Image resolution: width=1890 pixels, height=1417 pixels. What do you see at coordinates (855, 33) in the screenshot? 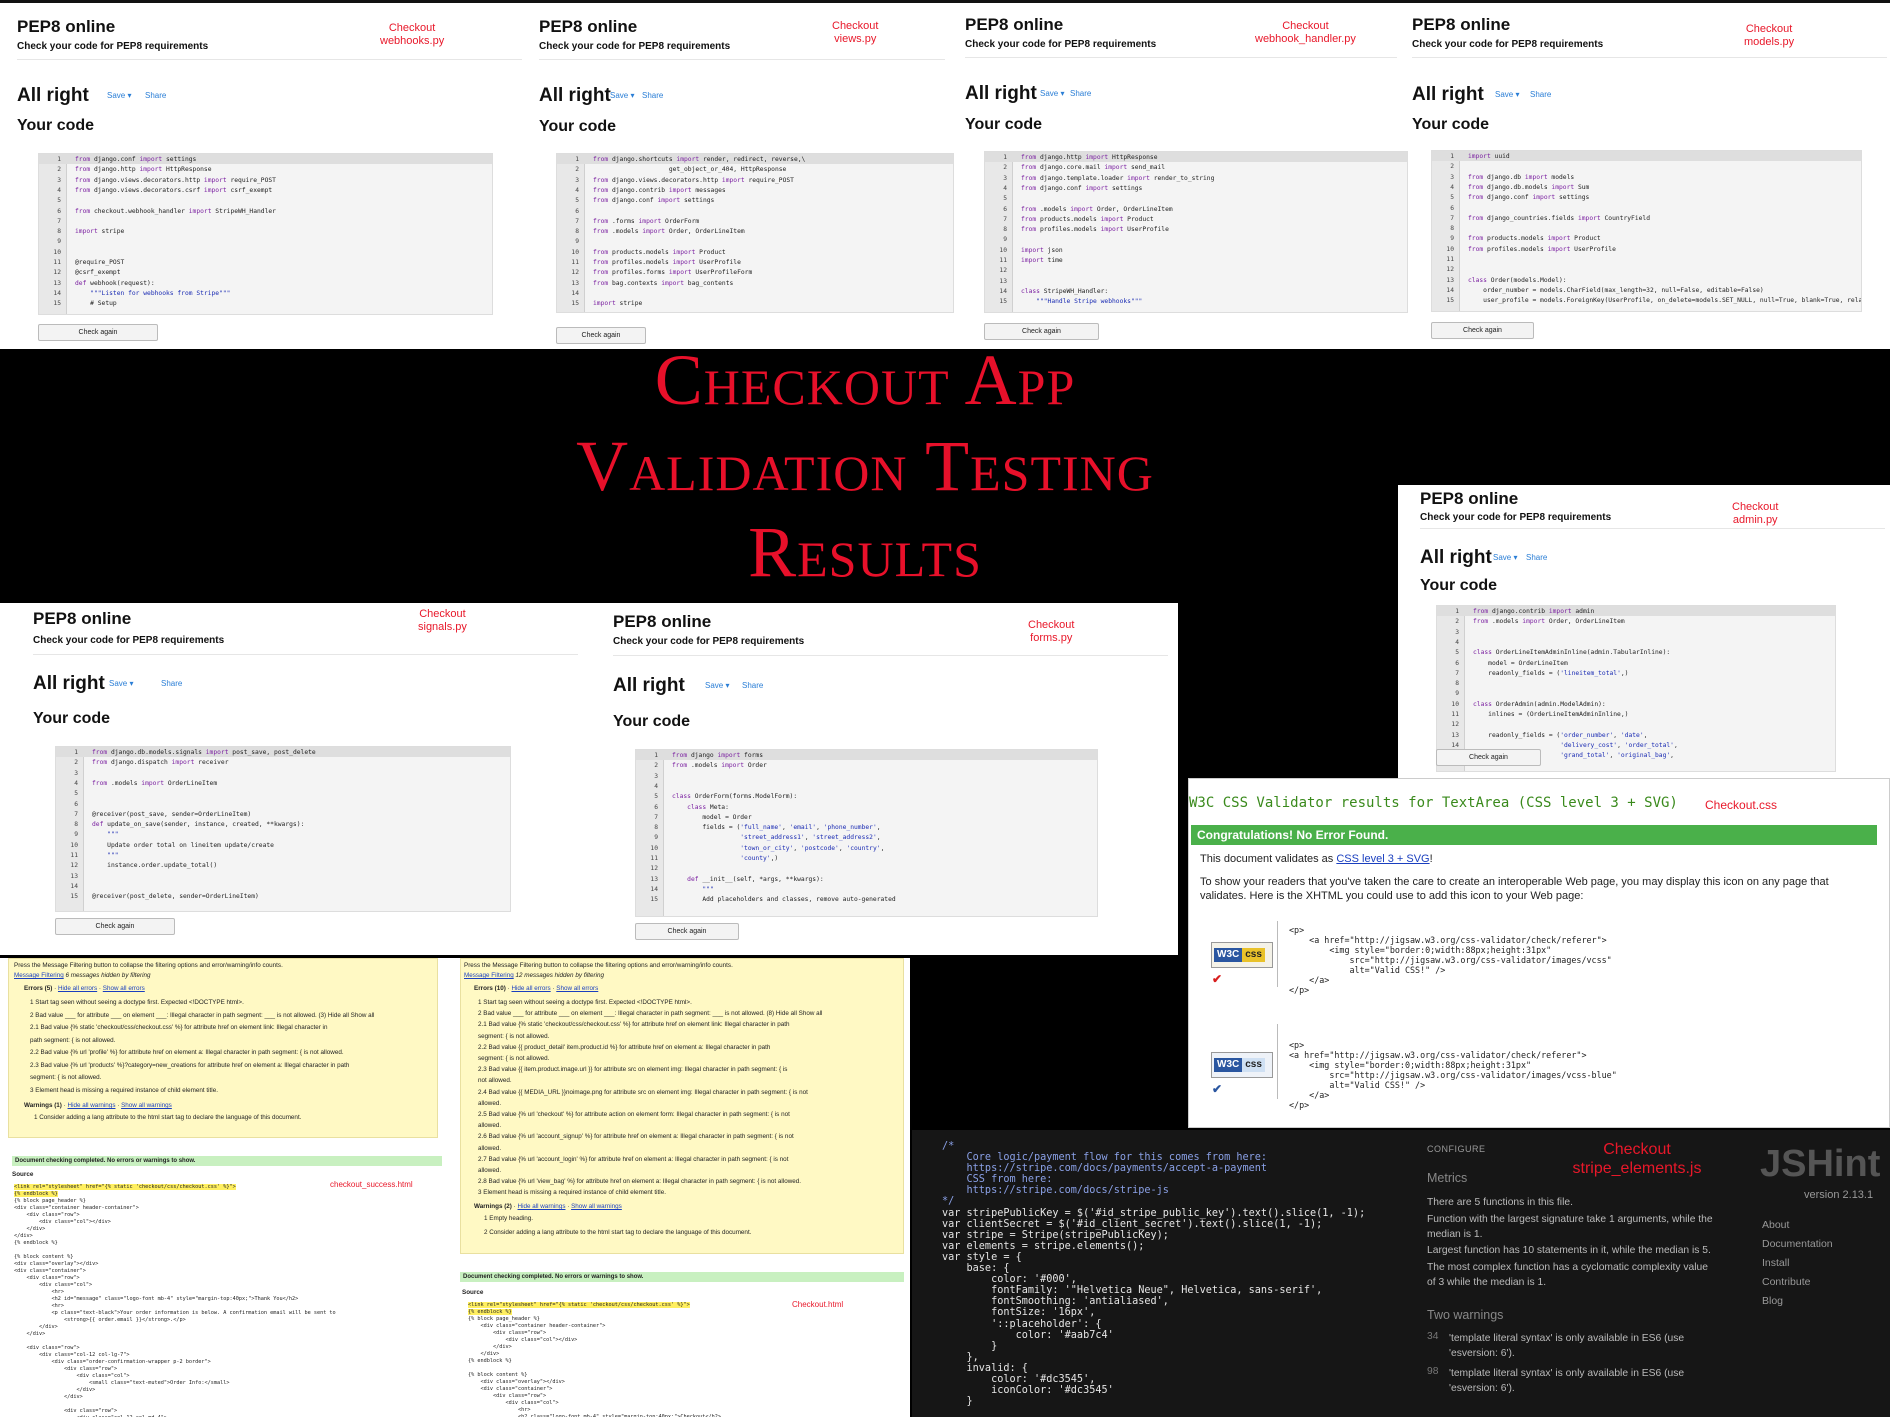
I see `file-note: Checkout views.py` at bounding box center [855, 33].